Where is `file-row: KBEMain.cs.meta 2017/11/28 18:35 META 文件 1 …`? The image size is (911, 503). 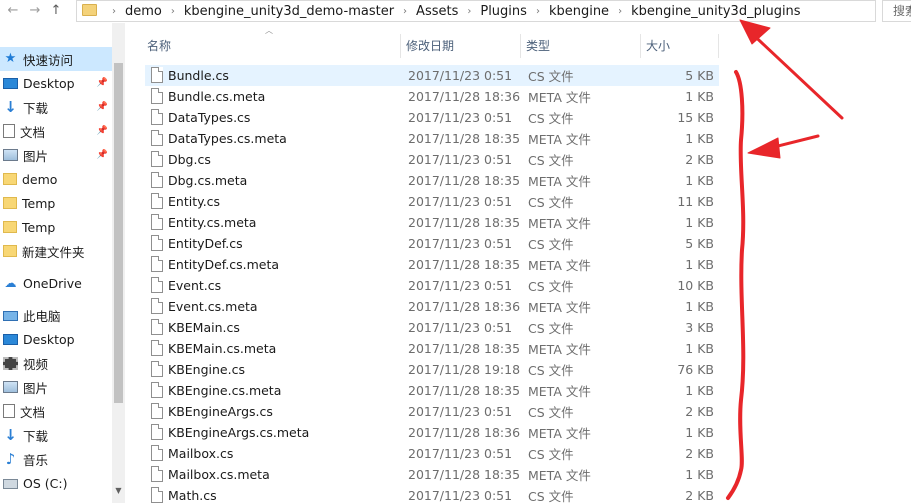 file-row: KBEMain.cs.meta 2017/11/28 18:35 META 文件 1 … is located at coordinates (432, 348).